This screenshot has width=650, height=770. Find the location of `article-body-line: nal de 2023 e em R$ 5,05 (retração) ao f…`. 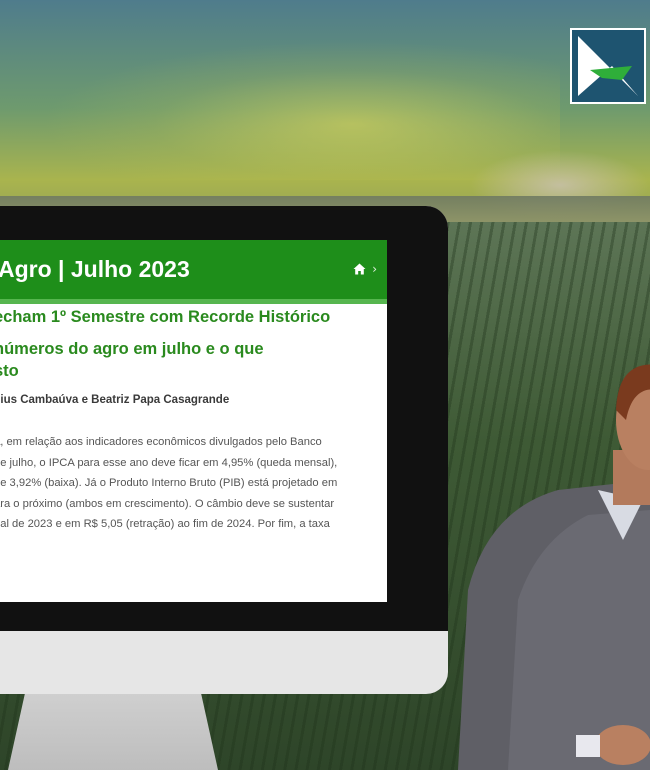

article-body-line: nal de 2023 e em R$ 5,05 (retração) ao f… is located at coordinates (165, 524).